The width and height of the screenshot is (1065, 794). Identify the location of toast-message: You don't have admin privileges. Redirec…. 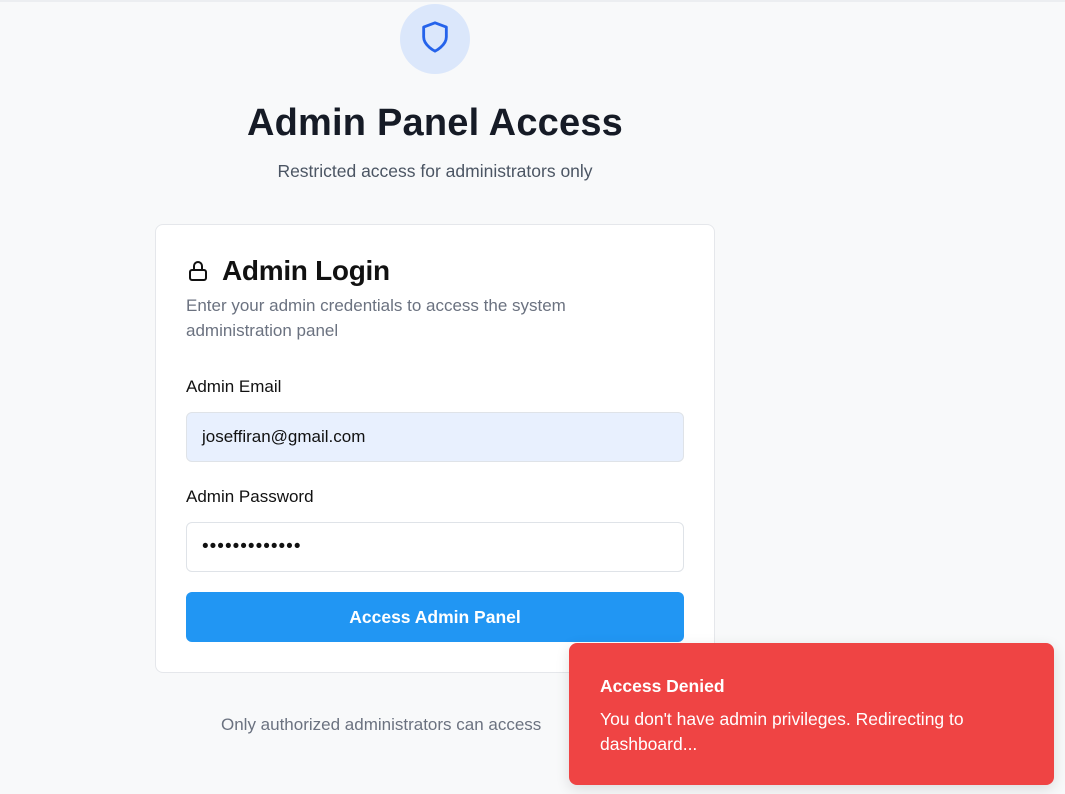
(782, 731).